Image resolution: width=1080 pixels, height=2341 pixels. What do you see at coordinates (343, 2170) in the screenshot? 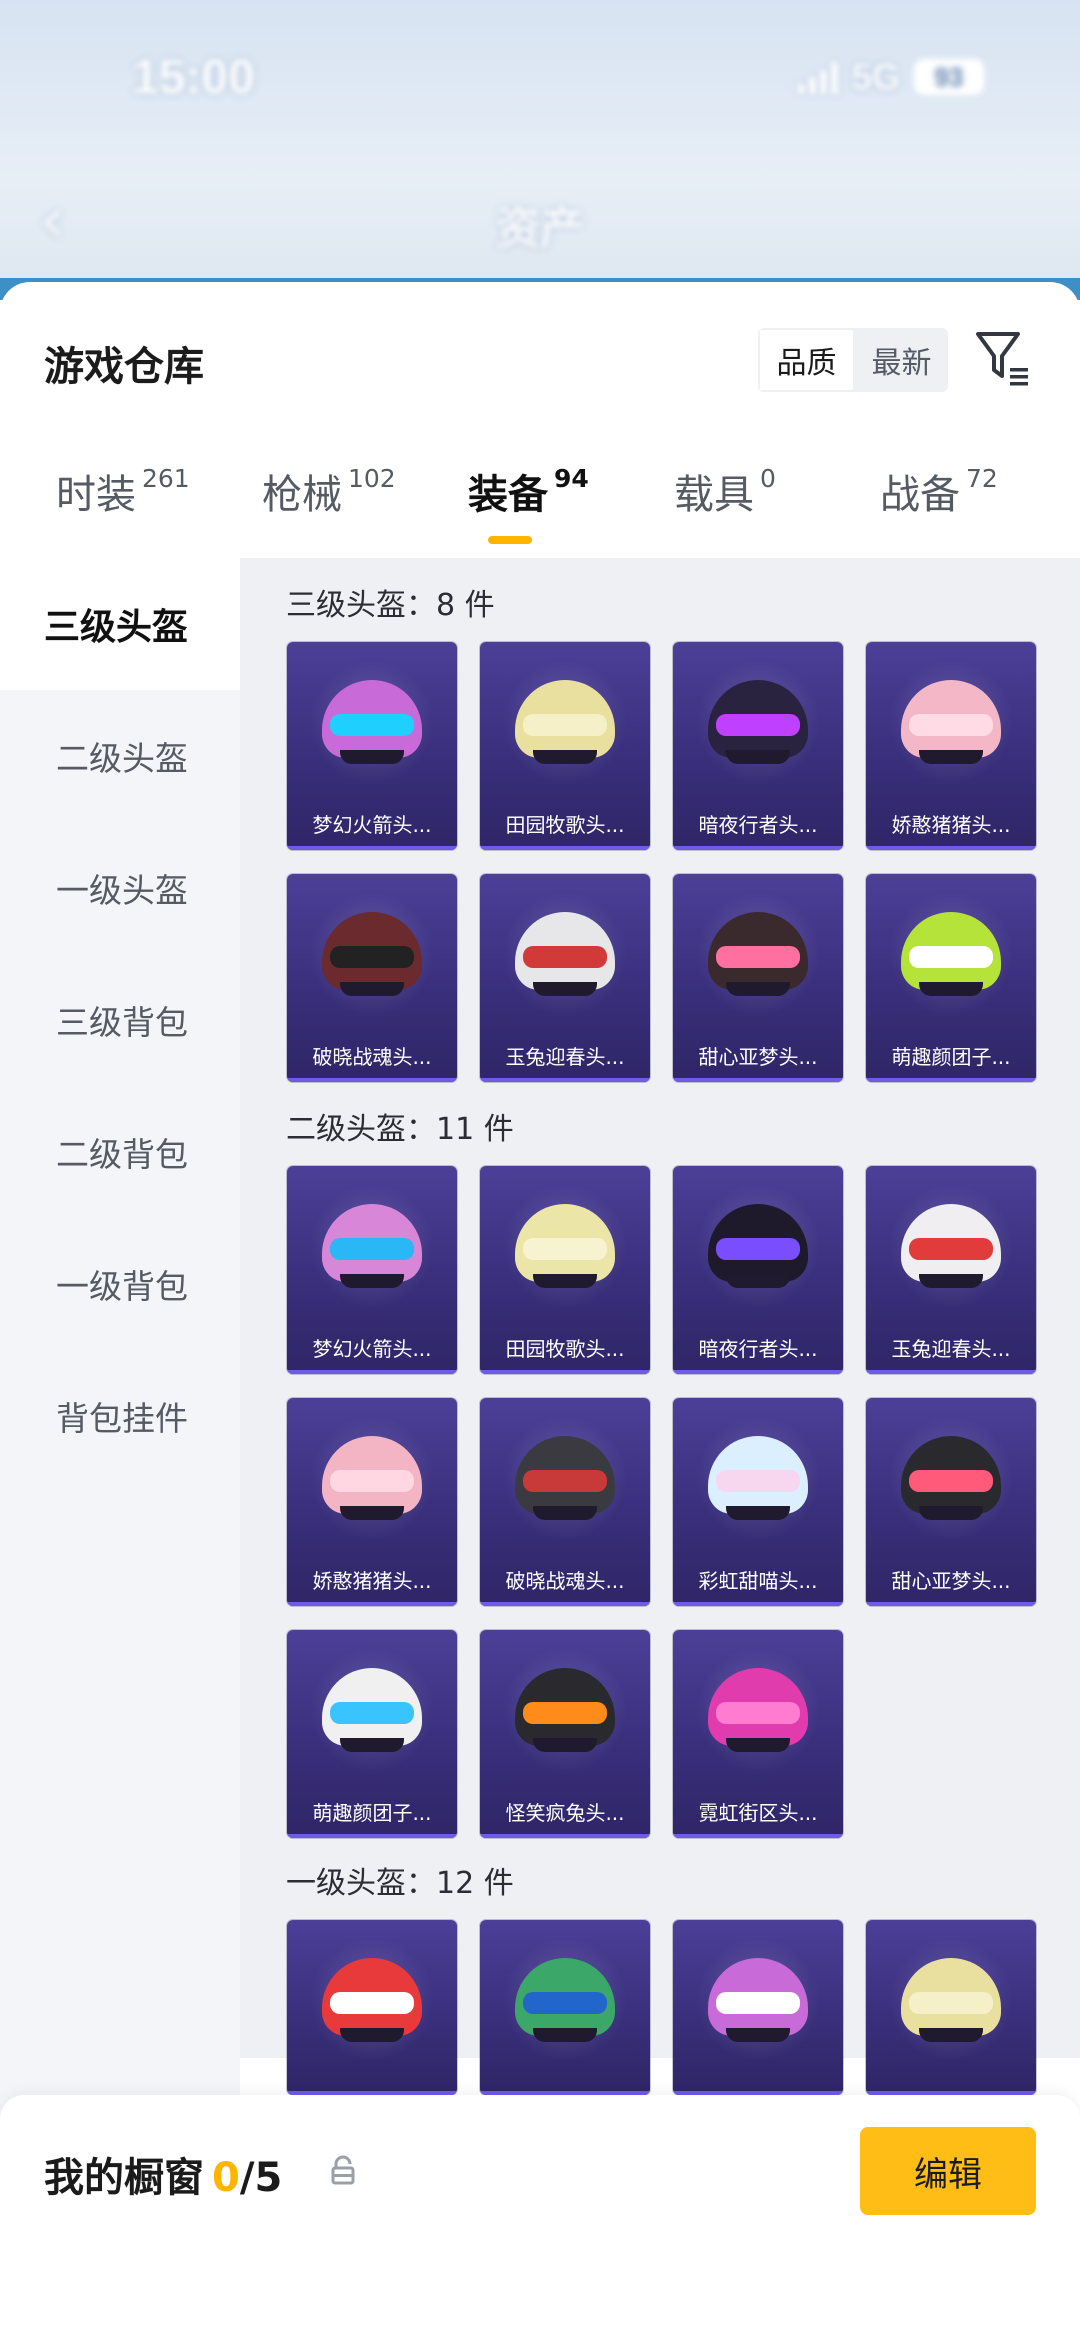
I see `lock-icon` at bounding box center [343, 2170].